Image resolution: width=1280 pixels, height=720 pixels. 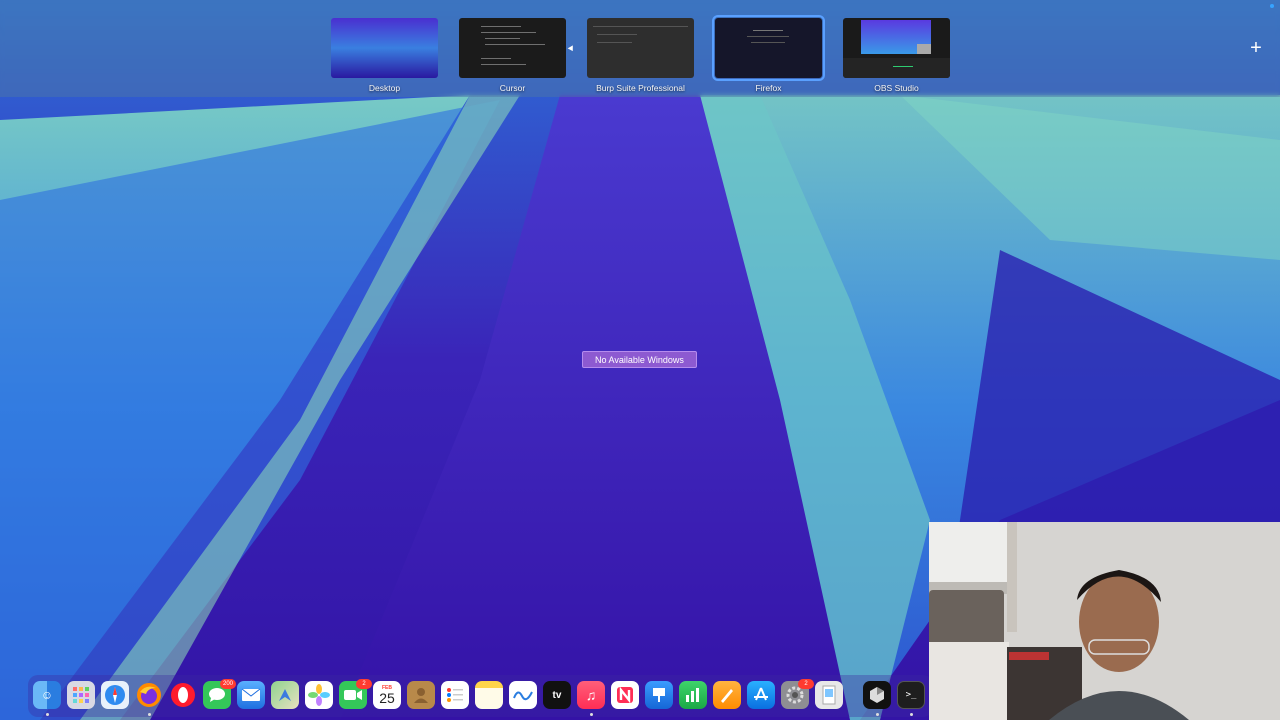 What do you see at coordinates (639, 359) in the screenshot?
I see `no-windows-label: No Available Windows` at bounding box center [639, 359].